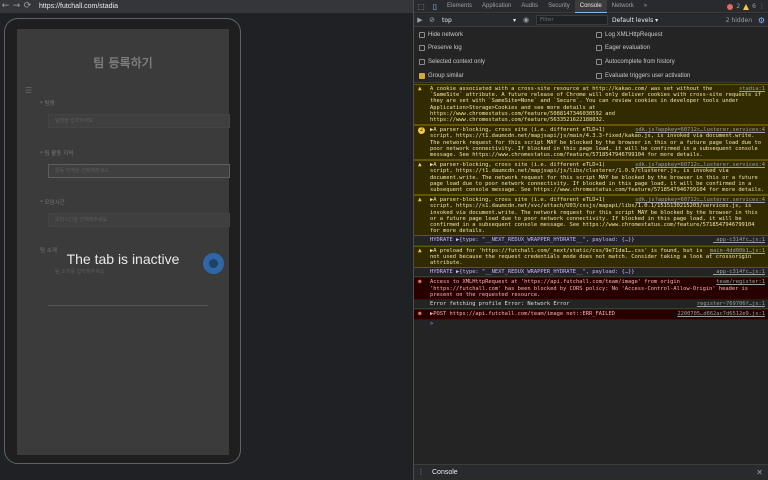 The image size is (768, 480). What do you see at coordinates (559, 6) in the screenshot?
I see `tab-security: Security` at bounding box center [559, 6].